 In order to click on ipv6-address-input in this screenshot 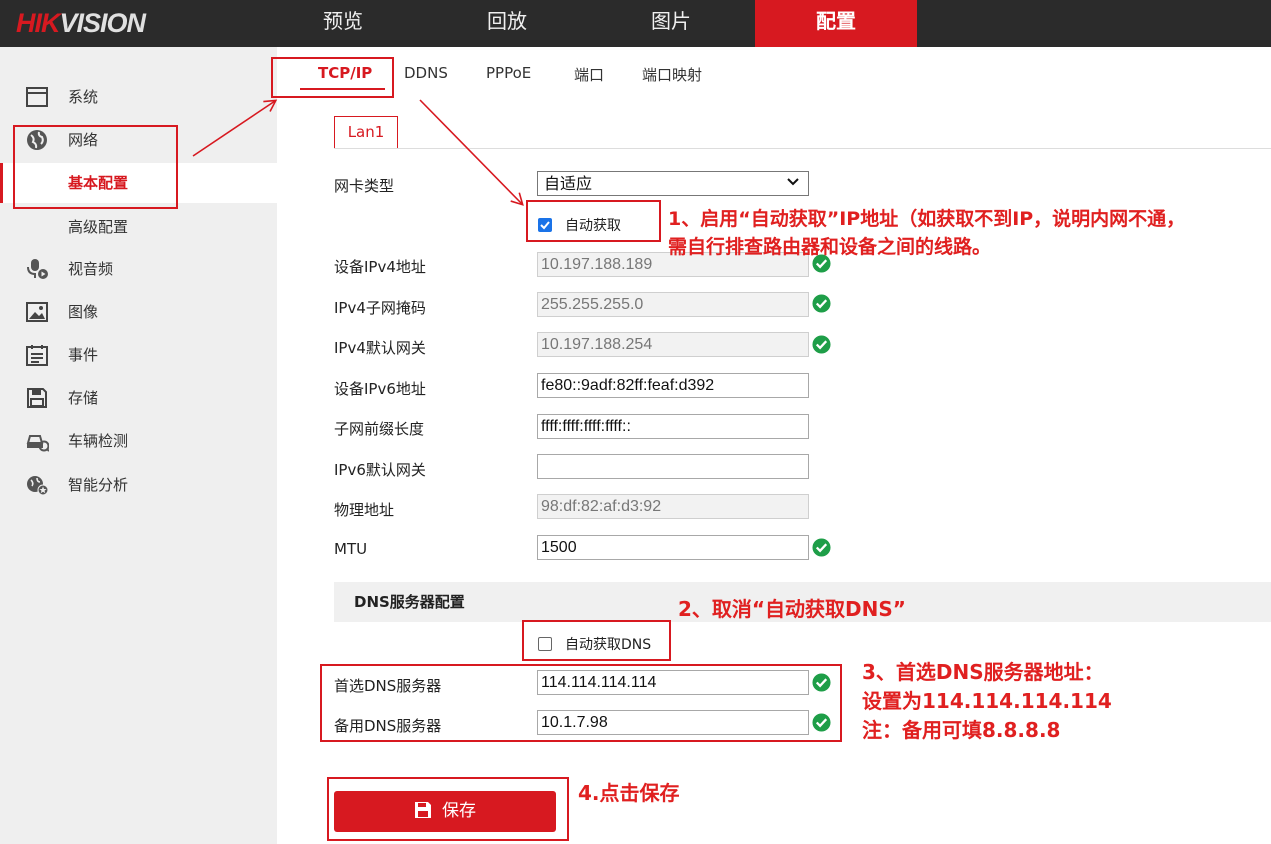, I will do `click(673, 385)`.